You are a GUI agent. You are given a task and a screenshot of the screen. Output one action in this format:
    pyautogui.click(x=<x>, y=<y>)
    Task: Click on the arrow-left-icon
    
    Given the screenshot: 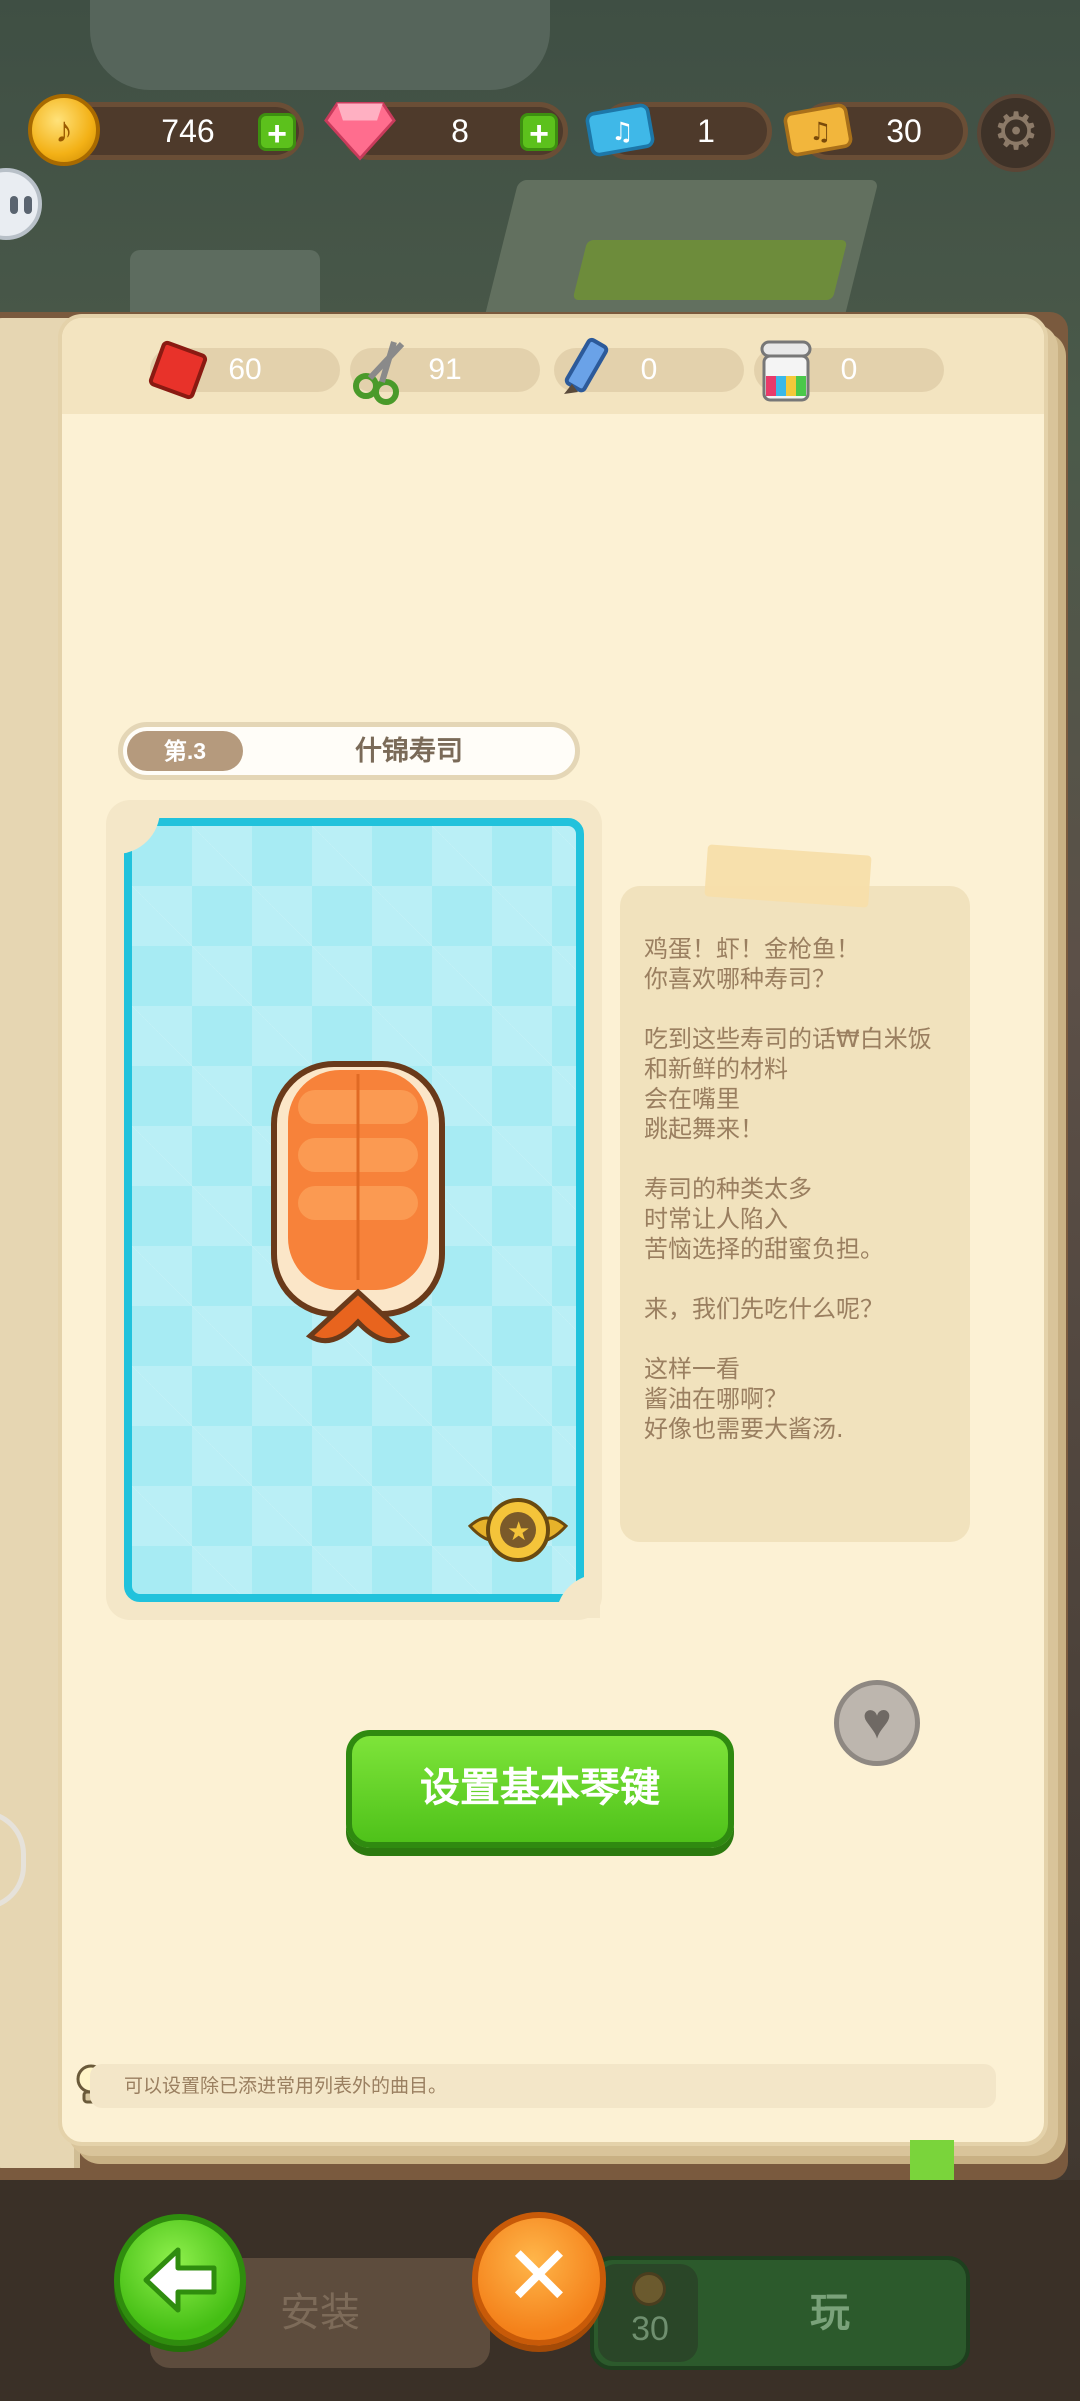 What is the action you would take?
    pyautogui.click(x=180, y=2280)
    